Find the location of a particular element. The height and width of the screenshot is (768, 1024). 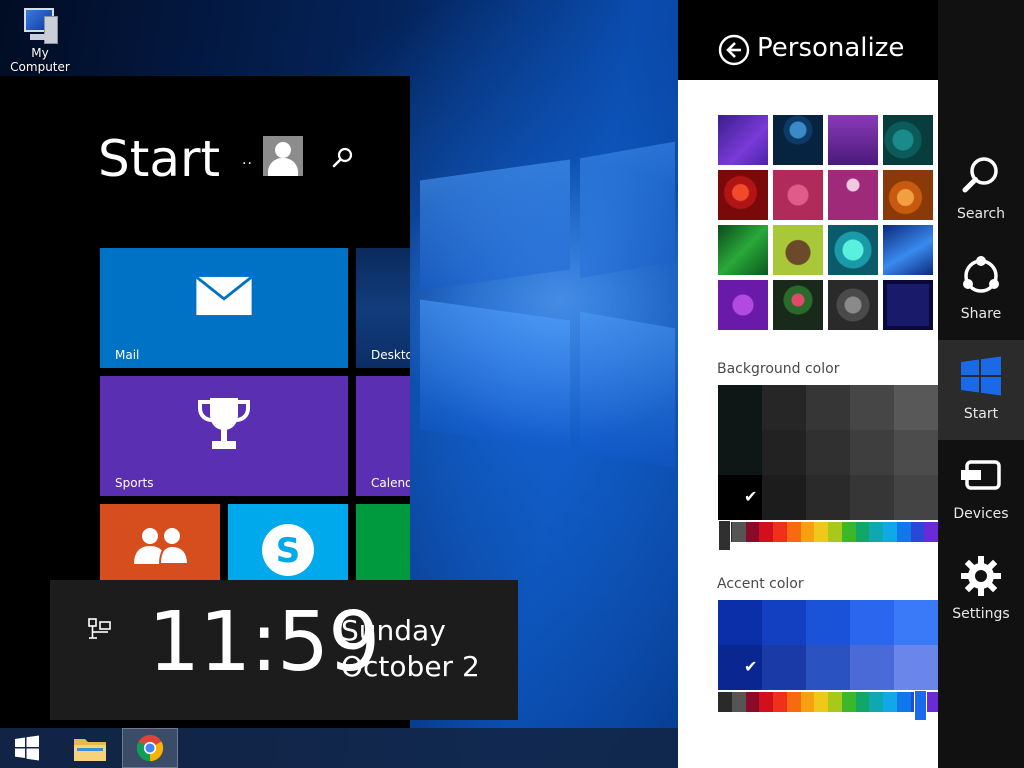

accent-swatch-selected: ✔ is located at coordinates (740, 667).